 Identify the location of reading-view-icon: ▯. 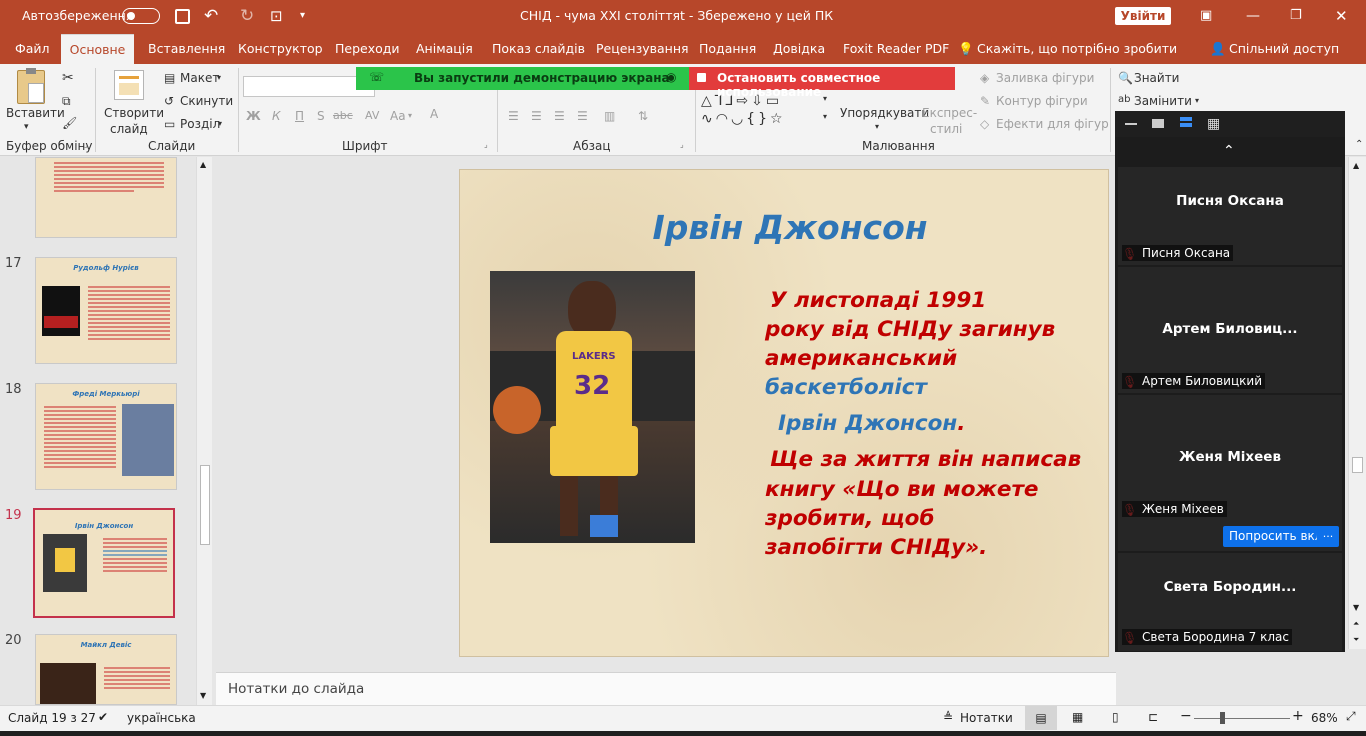
(1115, 717).